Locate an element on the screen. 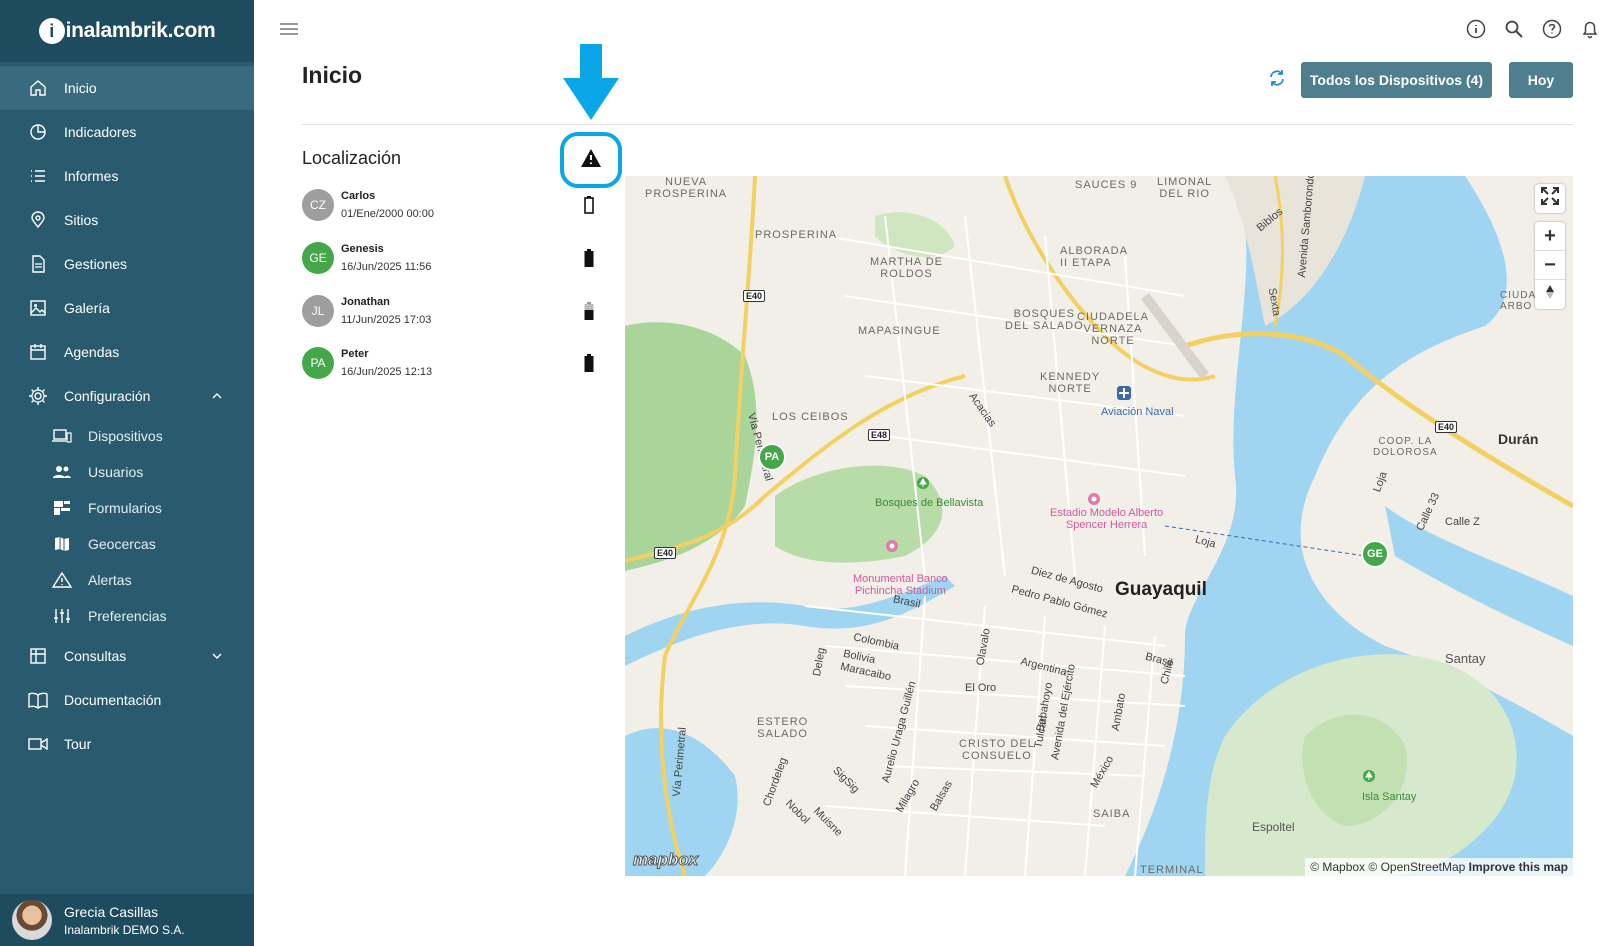  sidebar-item-agendas: Agendas is located at coordinates (127, 352).